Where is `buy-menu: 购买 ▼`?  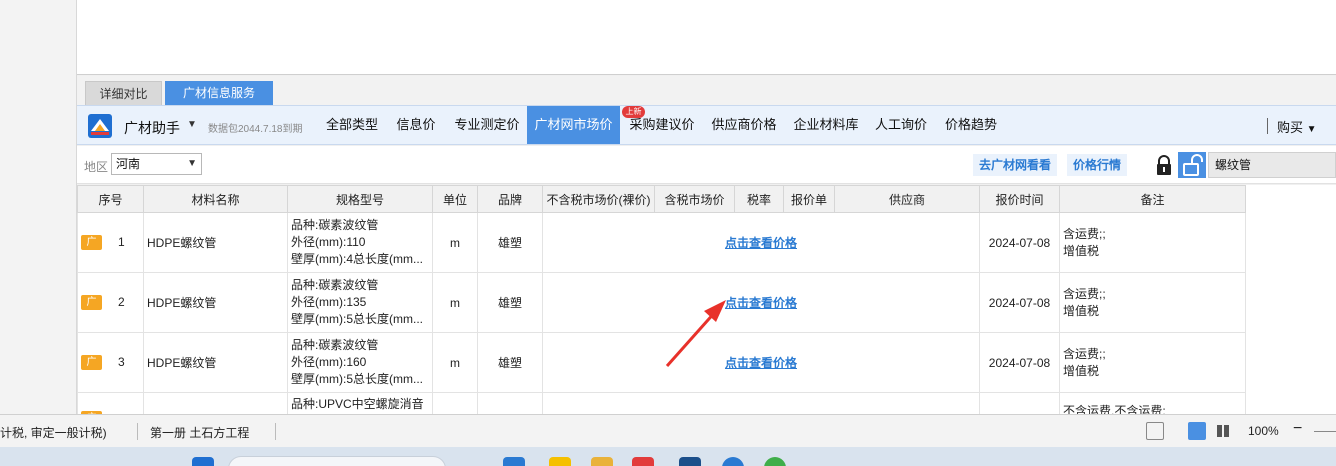 buy-menu: 购买 ▼ is located at coordinates (1297, 126).